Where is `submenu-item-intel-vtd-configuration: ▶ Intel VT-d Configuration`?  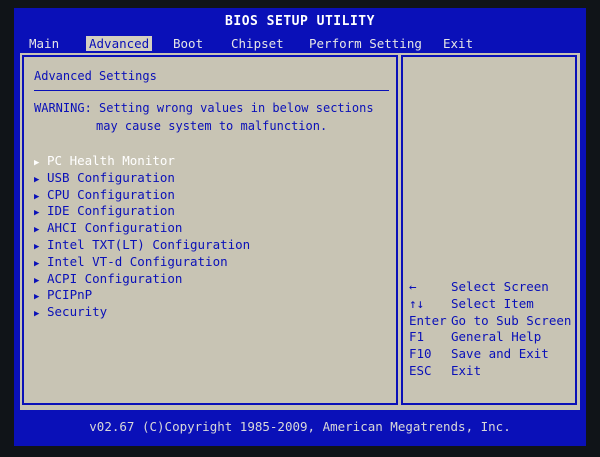
submenu-item-intel-vtd-configuration: ▶ Intel VT-d Configuration is located at coordinates (142, 262).